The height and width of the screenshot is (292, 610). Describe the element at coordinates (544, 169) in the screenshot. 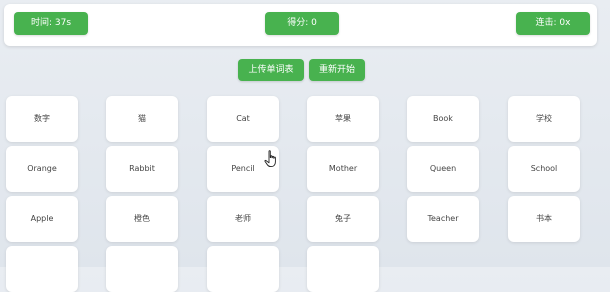

I see `word-card: School` at that location.